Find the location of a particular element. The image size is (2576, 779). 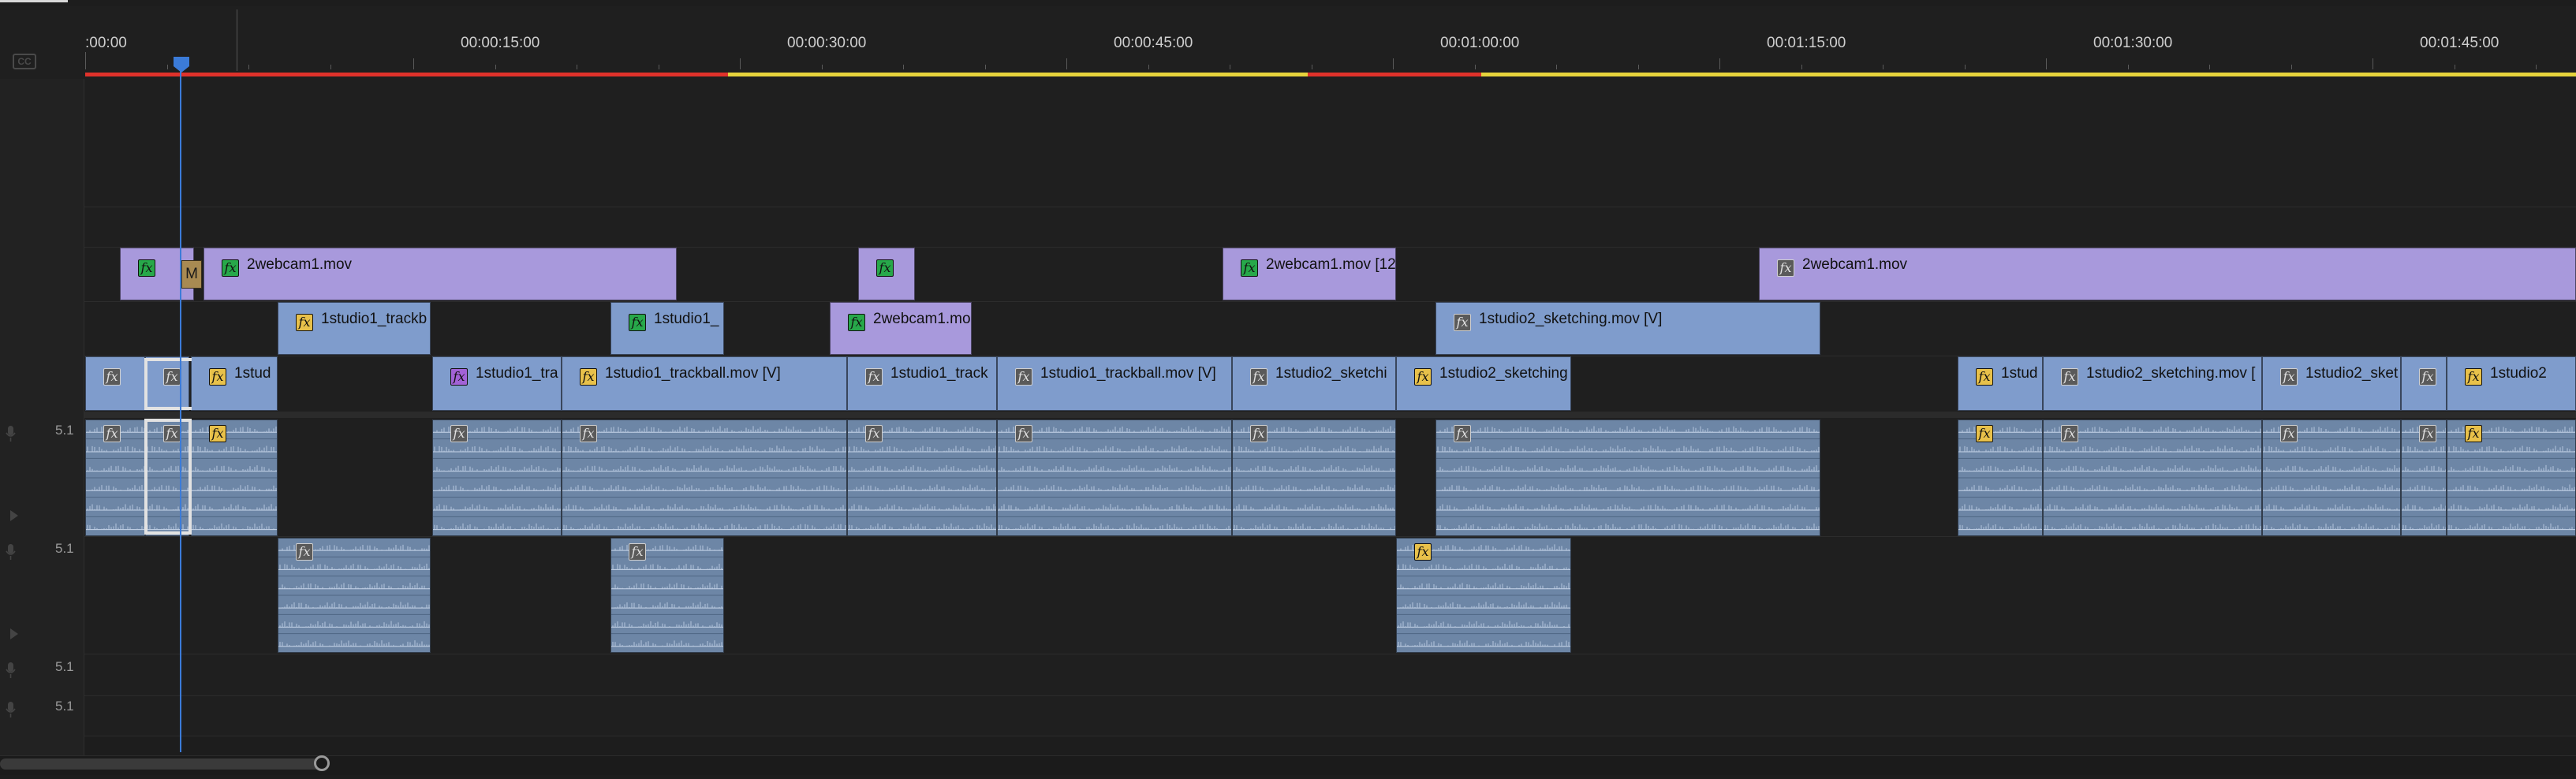

video-clip: fx 1studio2_sketchi is located at coordinates (1314, 383).